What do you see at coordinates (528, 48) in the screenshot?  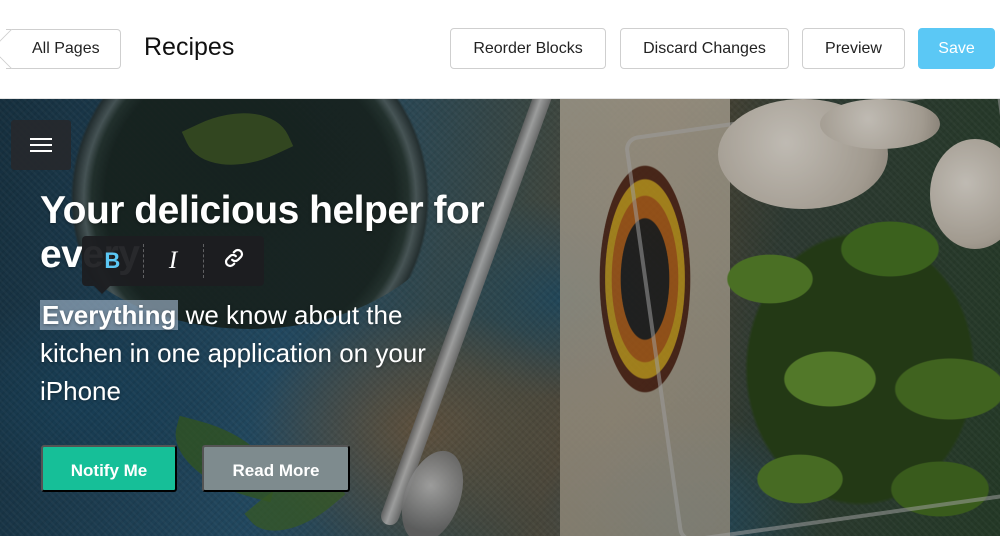 I see `reorder-blocks-button: Reorder Blocks` at bounding box center [528, 48].